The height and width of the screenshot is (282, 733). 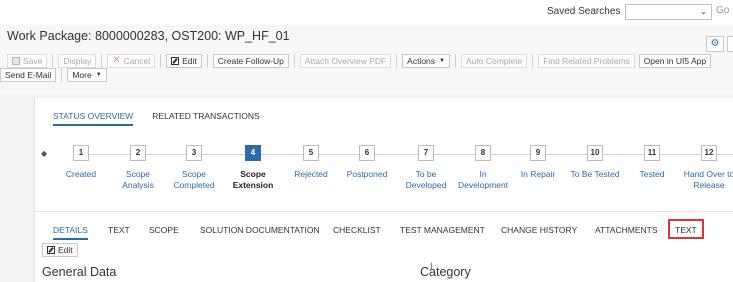 I want to click on panel-divider, so click(x=384, y=211).